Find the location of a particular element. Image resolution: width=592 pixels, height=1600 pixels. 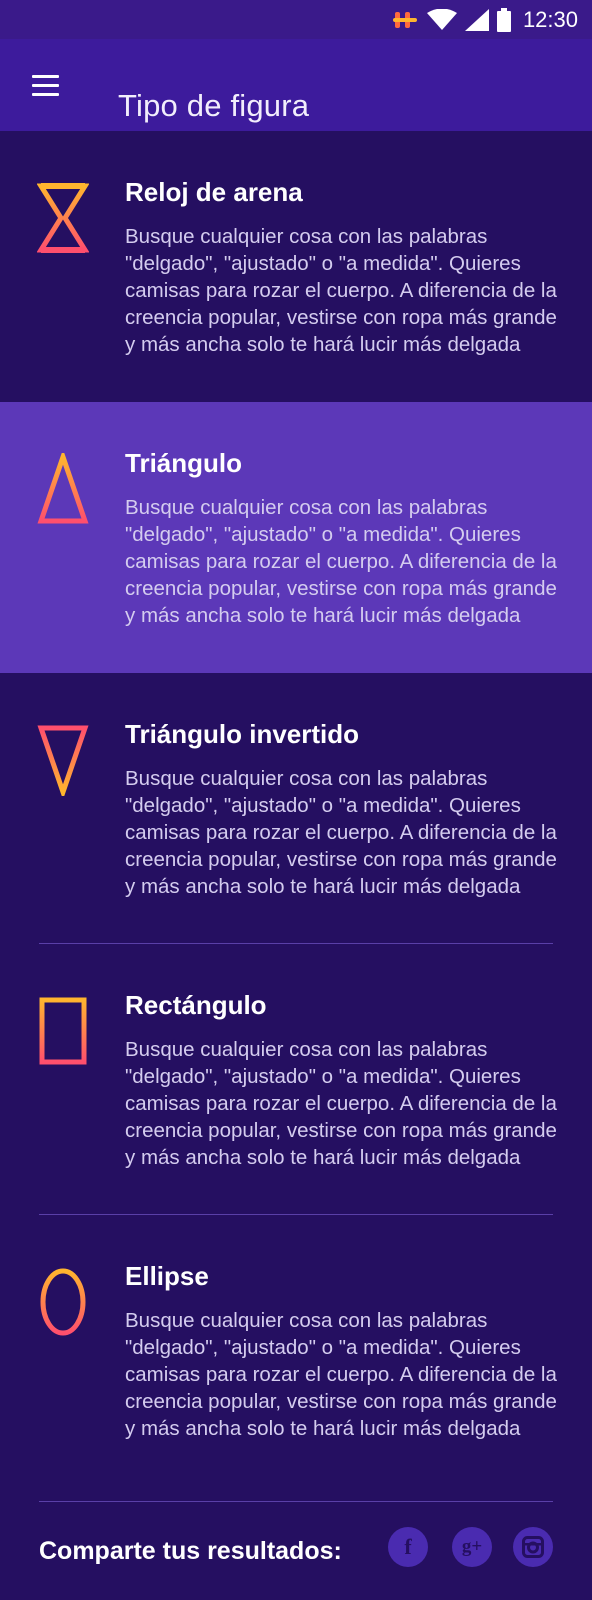

divider is located at coordinates (296, 1501).